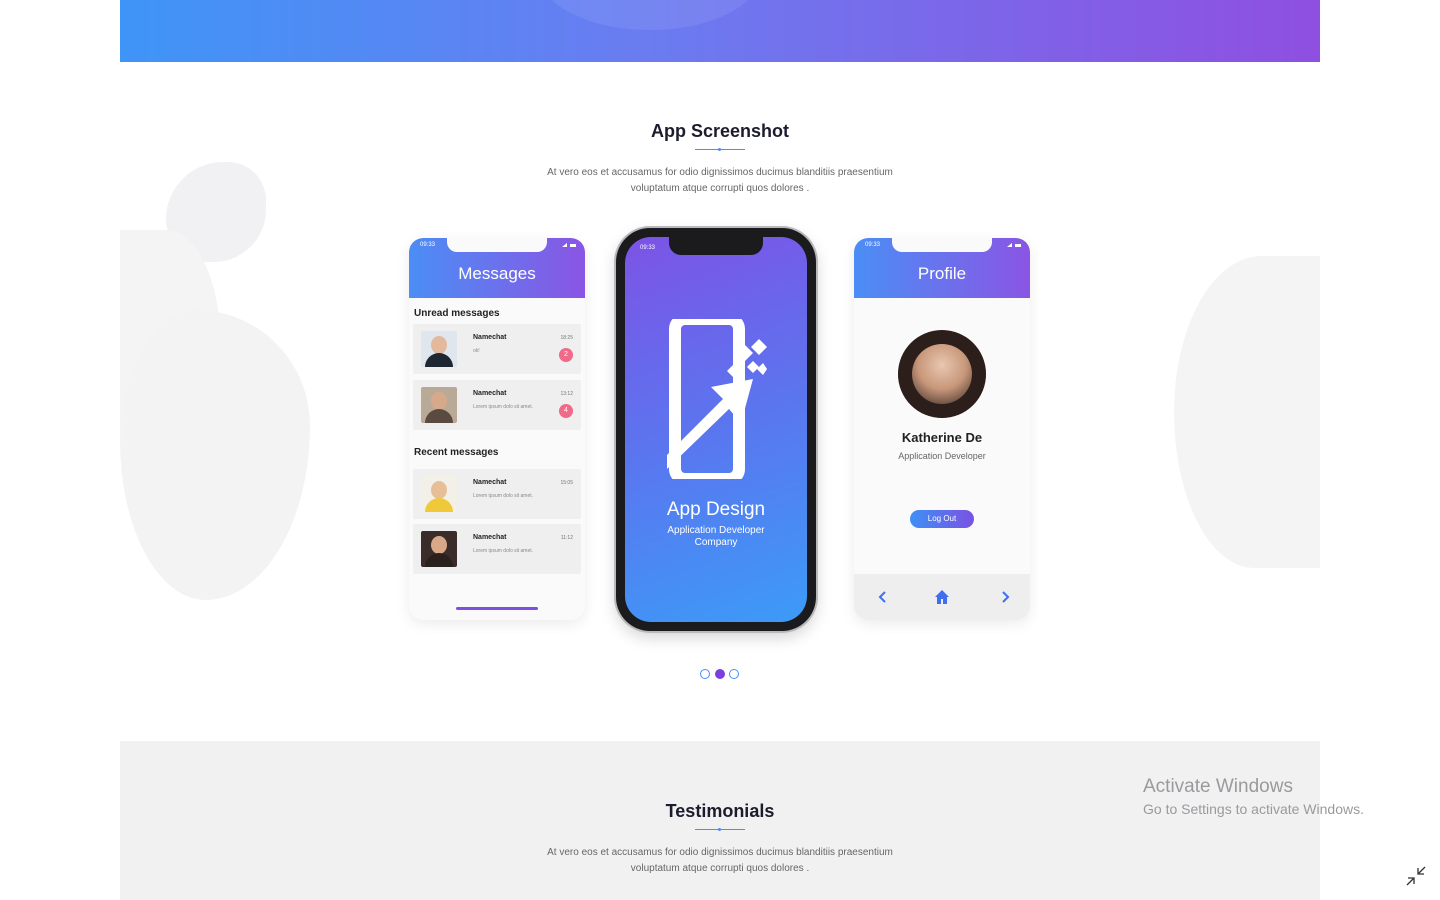  Describe the element at coordinates (497, 273) in the screenshot. I see `phone-header-title: Messages` at that location.